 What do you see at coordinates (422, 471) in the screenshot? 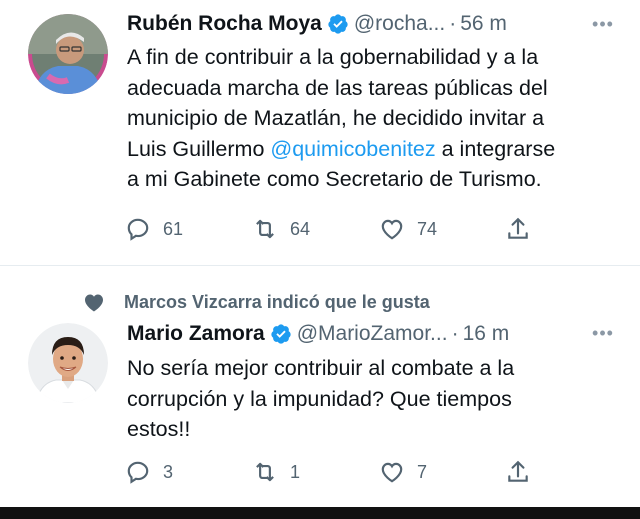
I see `like-count: 7` at bounding box center [422, 471].